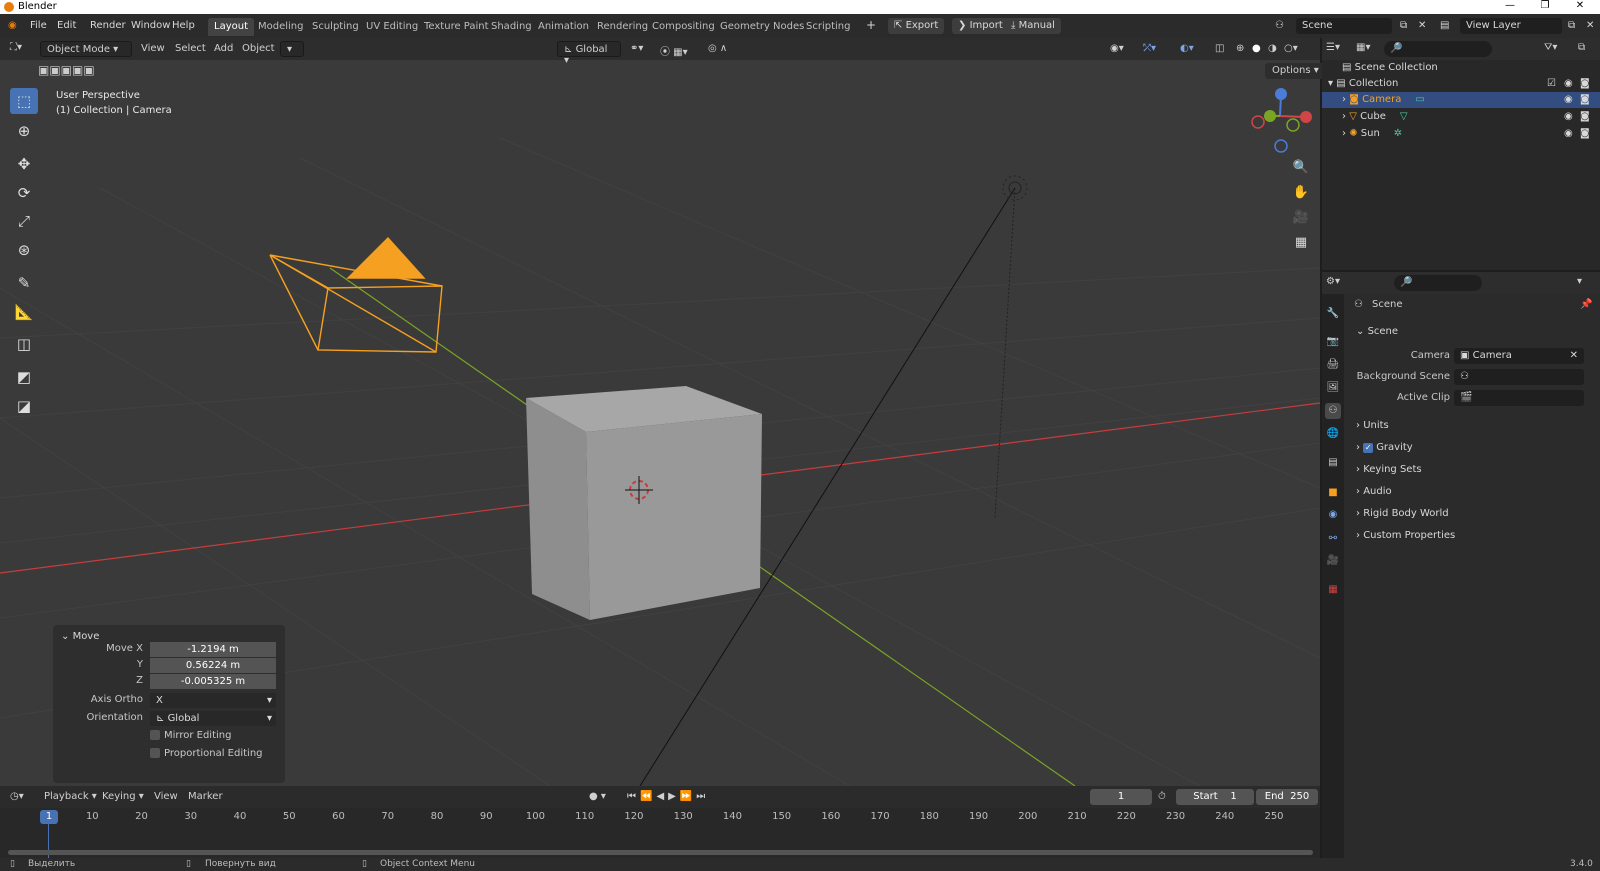 The width and height of the screenshot is (1600, 871). What do you see at coordinates (24, 164) in the screenshot?
I see `move-tool-icon: ✥` at bounding box center [24, 164].